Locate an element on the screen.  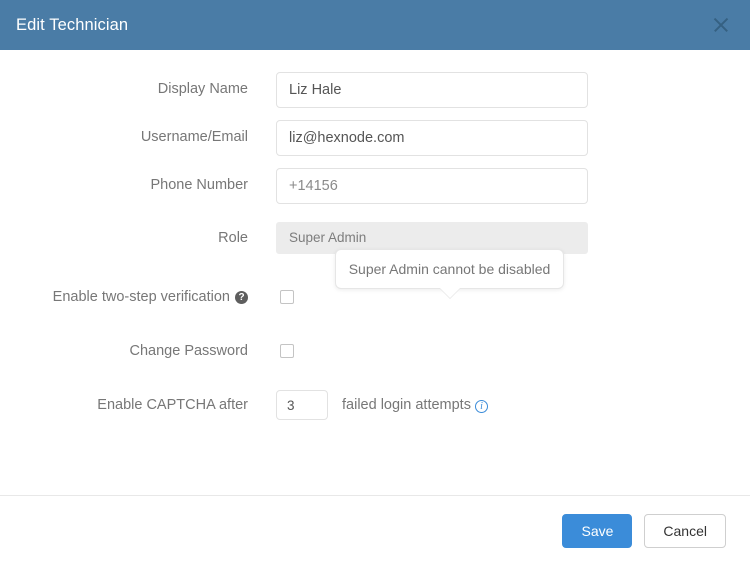
phone-number-label: Phone Number is located at coordinates (199, 185).